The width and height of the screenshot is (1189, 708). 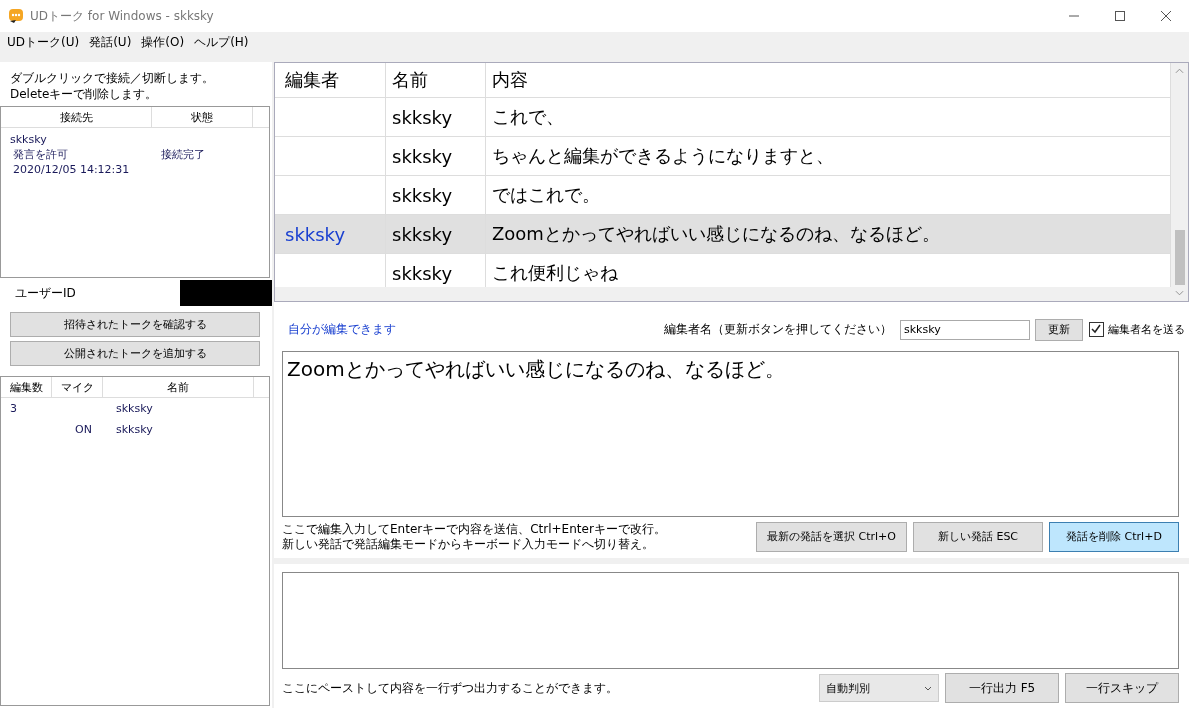 I want to click on scroll-thumb, so click(x=1179, y=258).